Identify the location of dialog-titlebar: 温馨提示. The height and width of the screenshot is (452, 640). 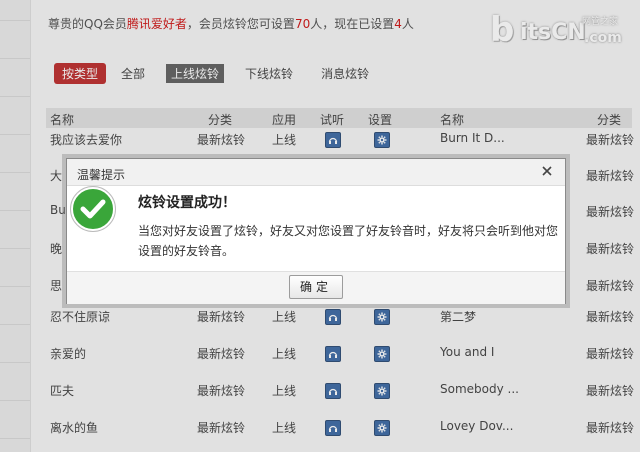
(316, 172).